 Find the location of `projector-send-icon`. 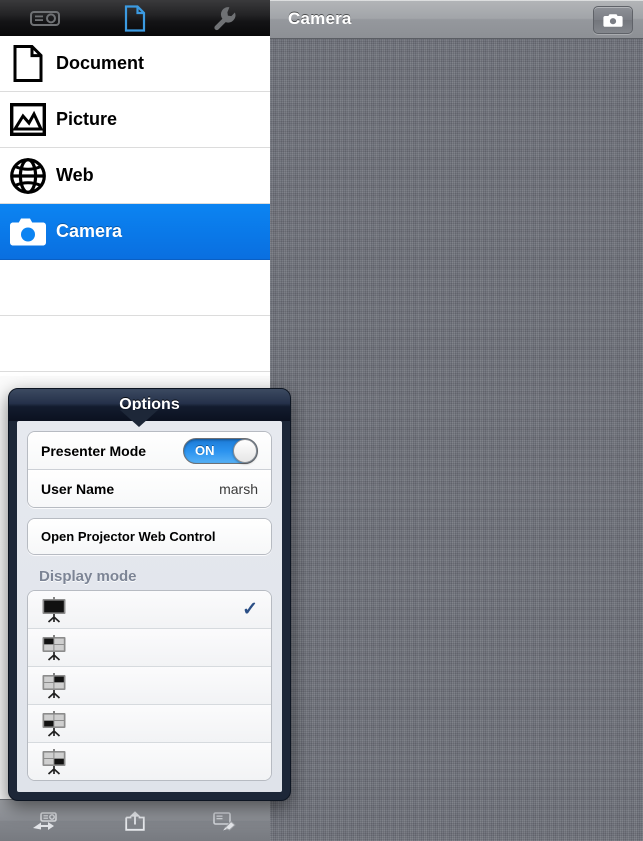

projector-send-icon is located at coordinates (45, 820).